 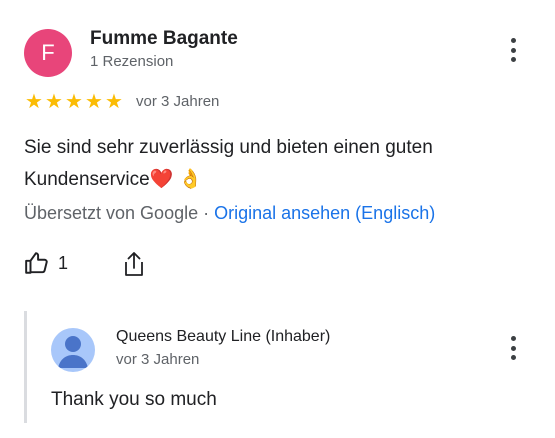 I want to click on share-icon, so click(x=134, y=264).